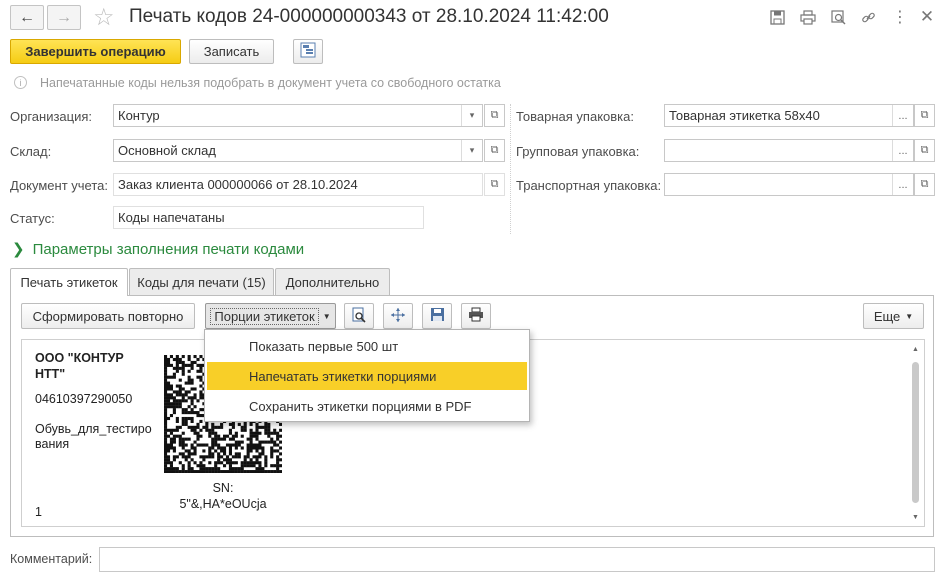 The width and height of the screenshot is (947, 581). I want to click on tab-codes-for-print: Коды для печати (15), so click(201, 281).